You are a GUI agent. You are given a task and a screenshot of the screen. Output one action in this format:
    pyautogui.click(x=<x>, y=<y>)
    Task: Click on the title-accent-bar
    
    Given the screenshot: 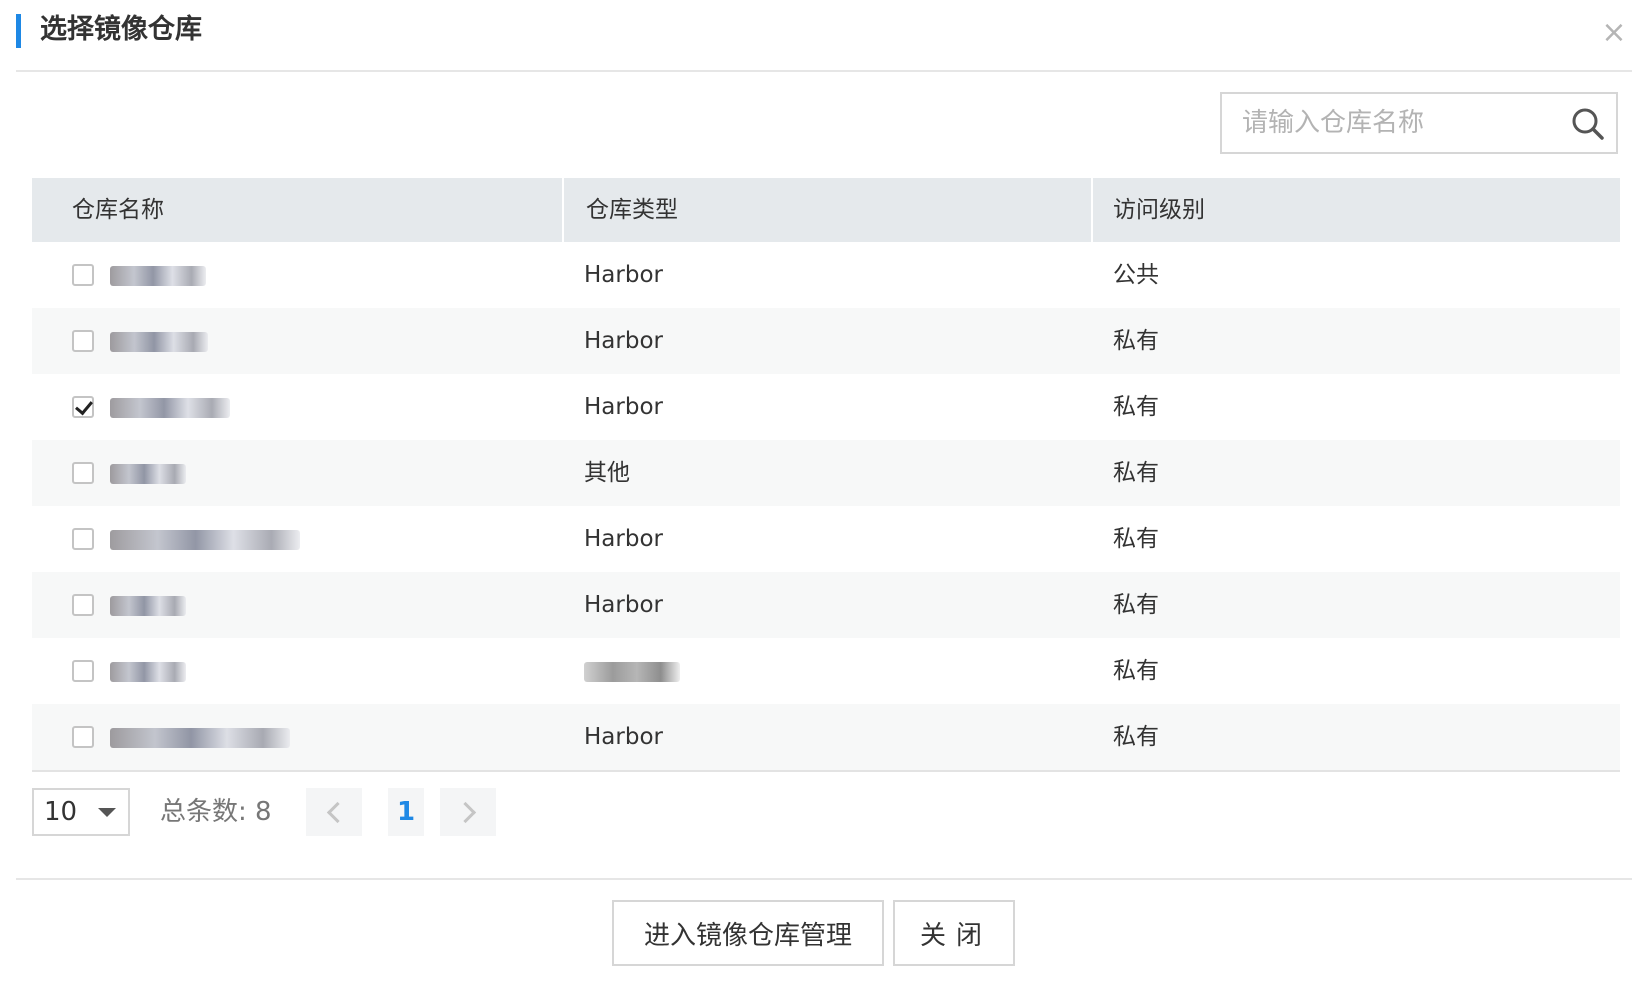 What is the action you would take?
    pyautogui.click(x=18, y=31)
    